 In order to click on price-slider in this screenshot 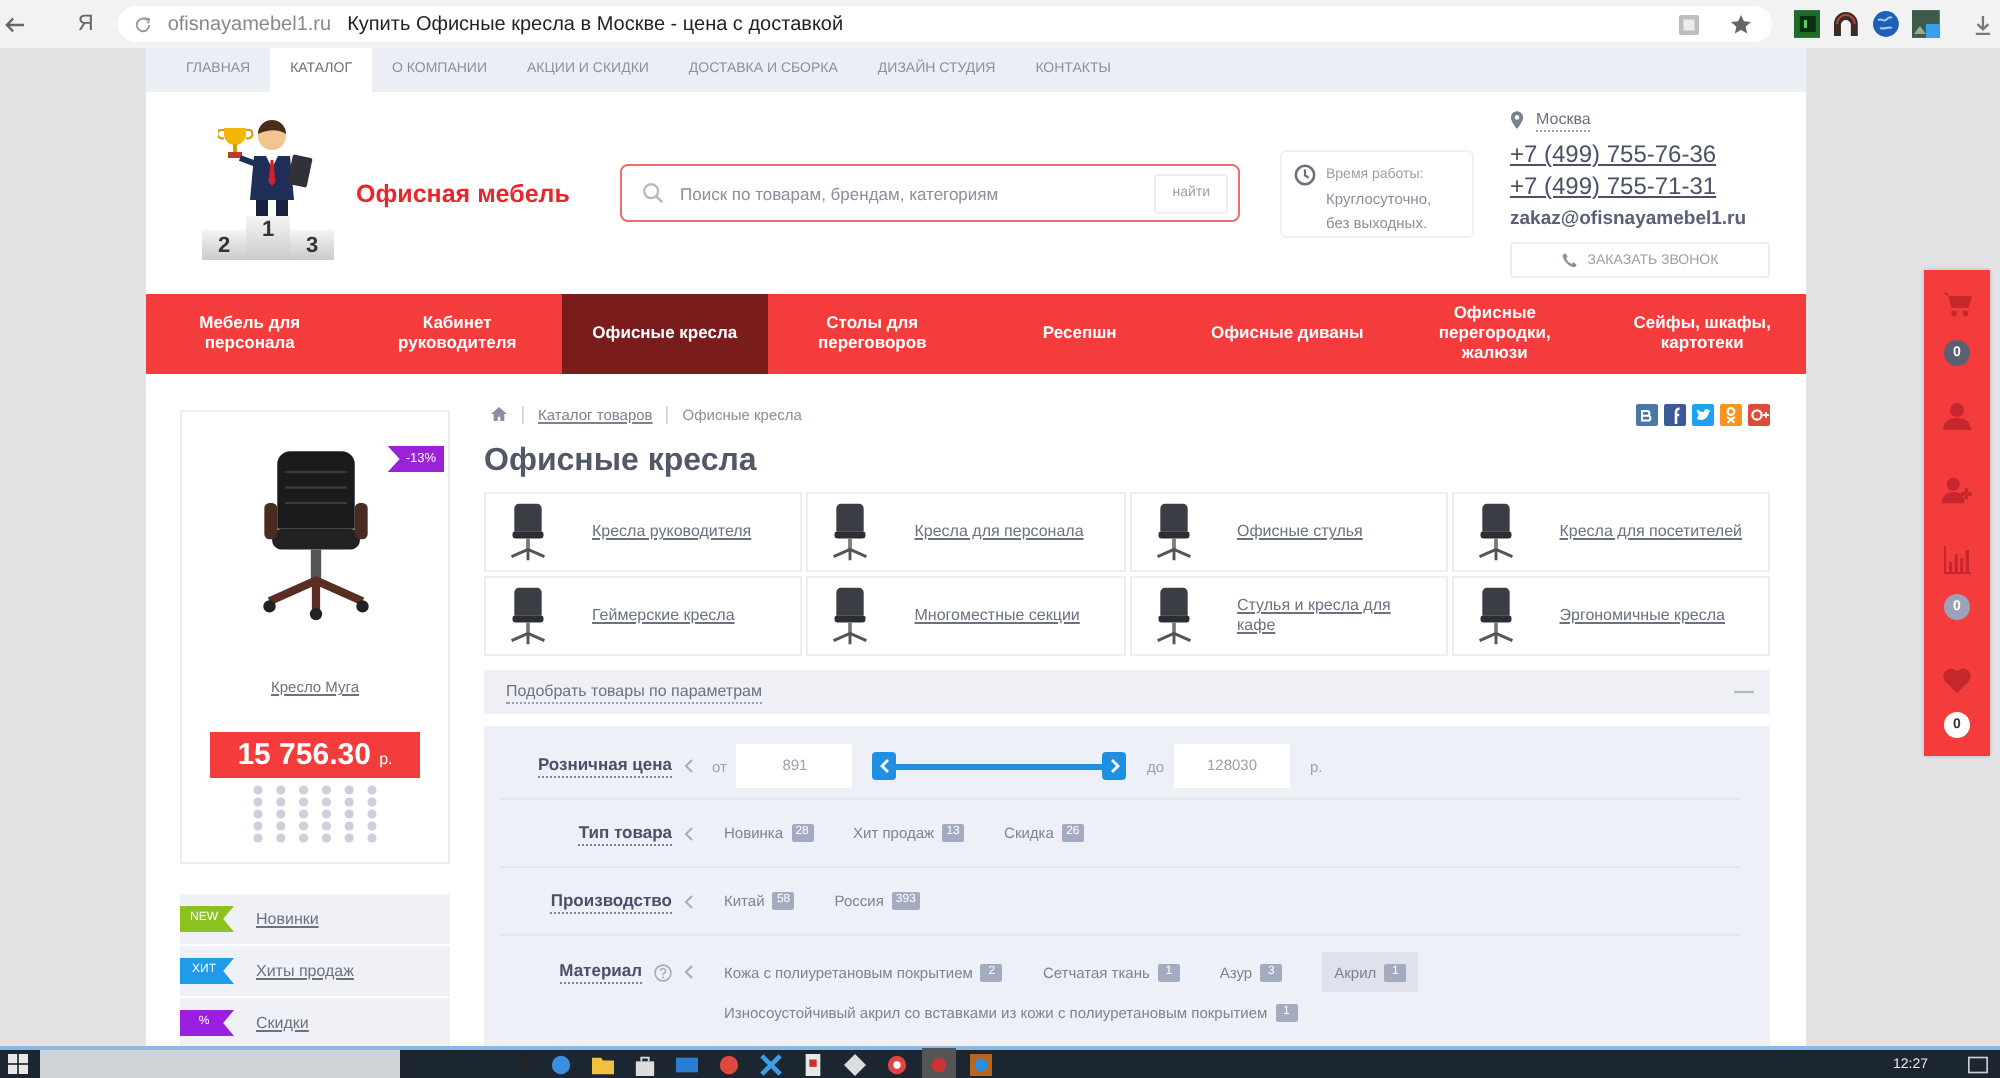, I will do `click(999, 766)`.